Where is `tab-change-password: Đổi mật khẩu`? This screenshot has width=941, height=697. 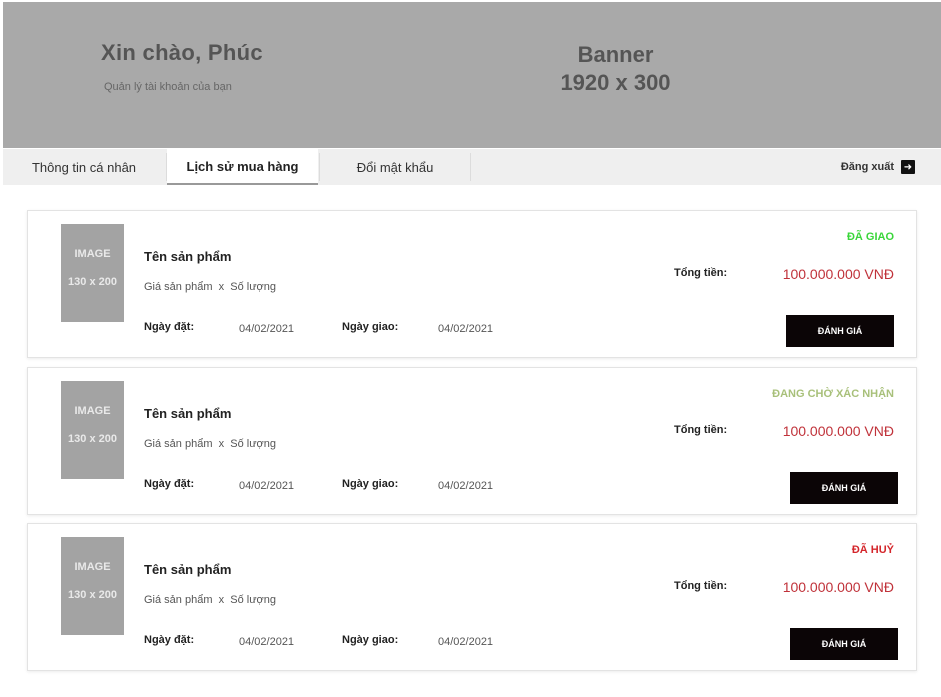 tab-change-password: Đổi mật khẩu is located at coordinates (395, 167).